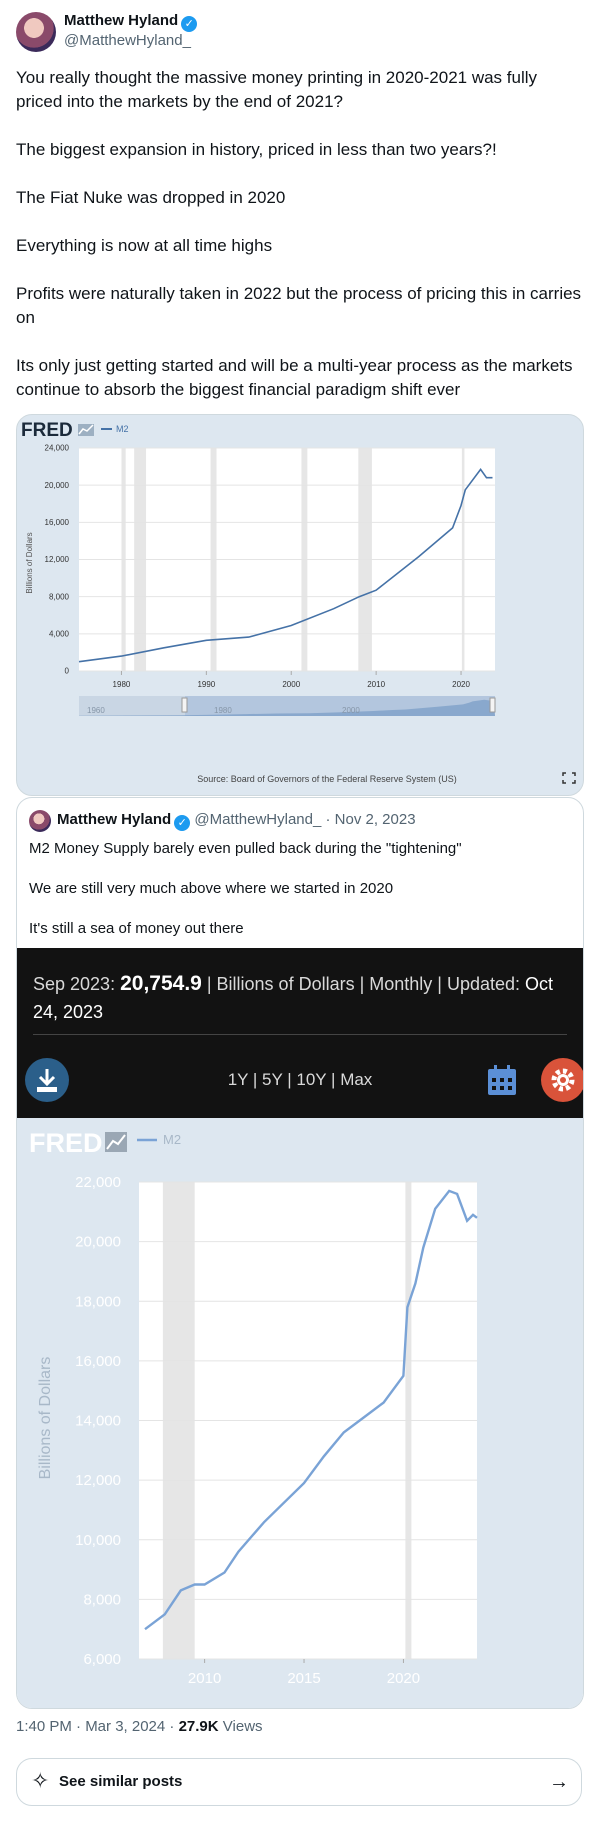 This screenshot has width=598, height=1821. What do you see at coordinates (370, 819) in the screenshot?
I see `quote-date: · Nov 2, 2023` at bounding box center [370, 819].